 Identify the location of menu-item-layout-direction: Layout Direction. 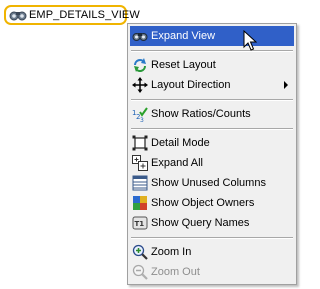
(212, 85).